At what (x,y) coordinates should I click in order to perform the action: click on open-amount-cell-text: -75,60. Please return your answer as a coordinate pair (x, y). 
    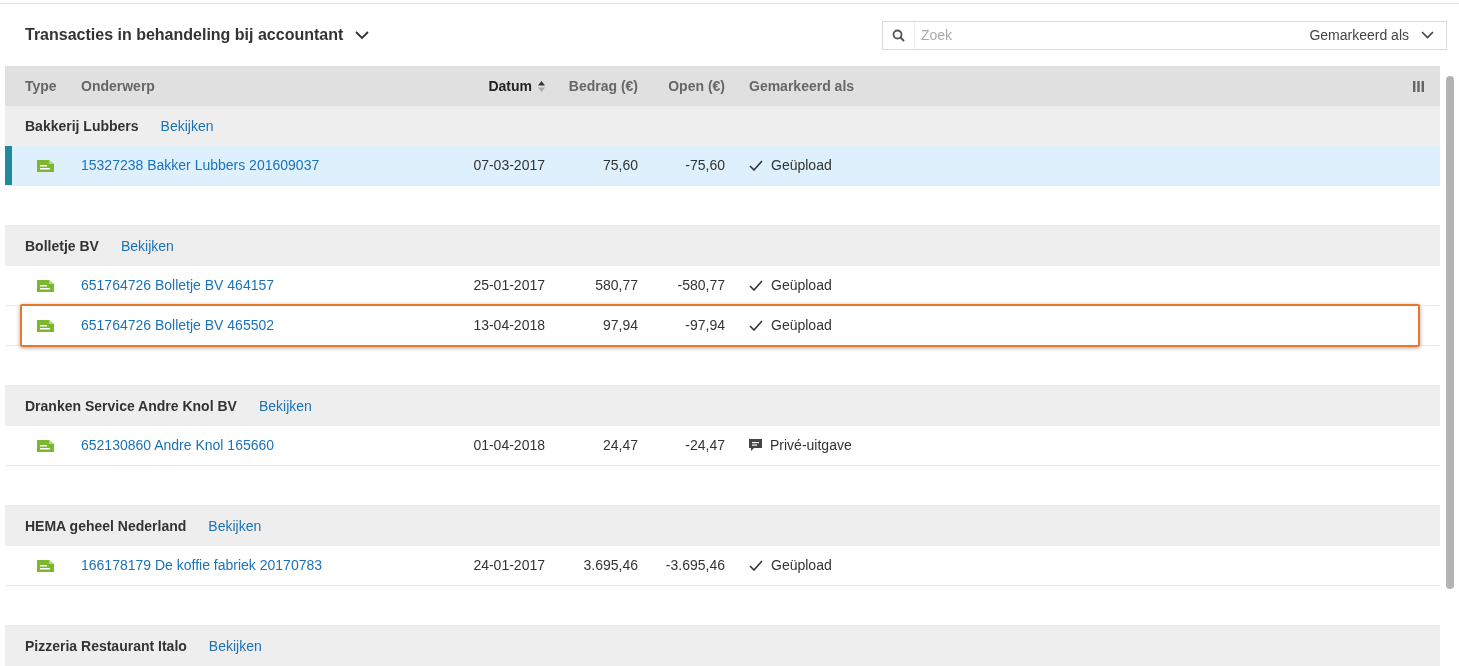
    Looking at the image, I should click on (704, 165).